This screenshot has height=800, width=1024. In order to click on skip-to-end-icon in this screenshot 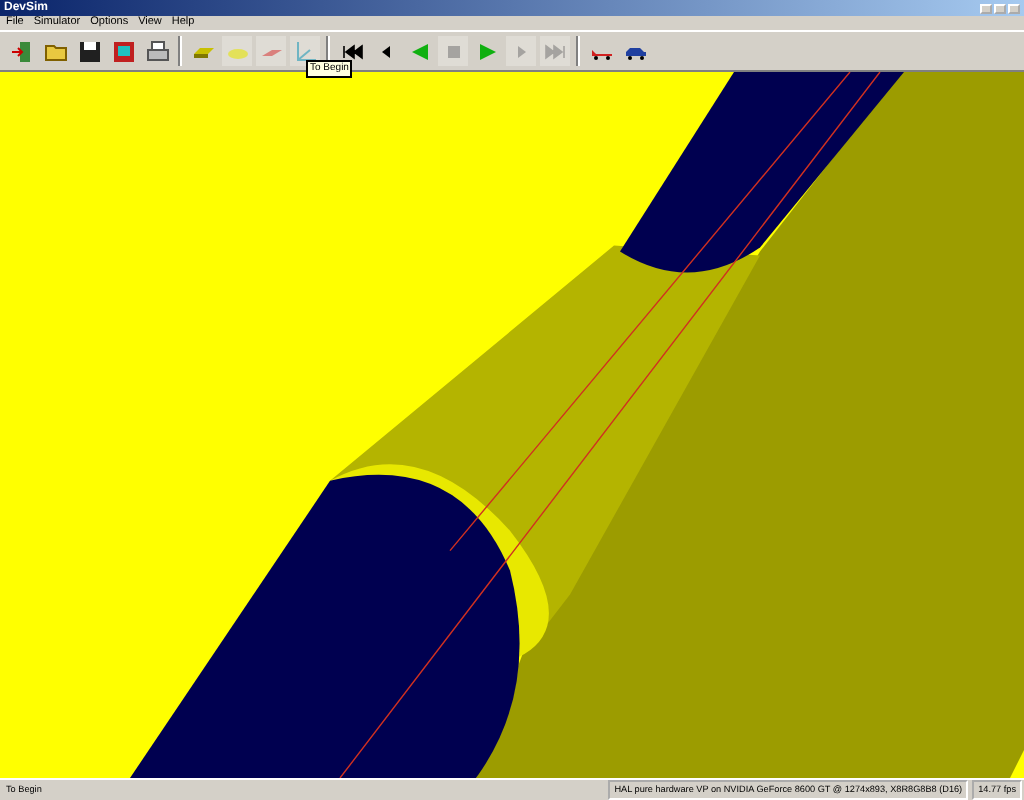, I will do `click(555, 51)`.